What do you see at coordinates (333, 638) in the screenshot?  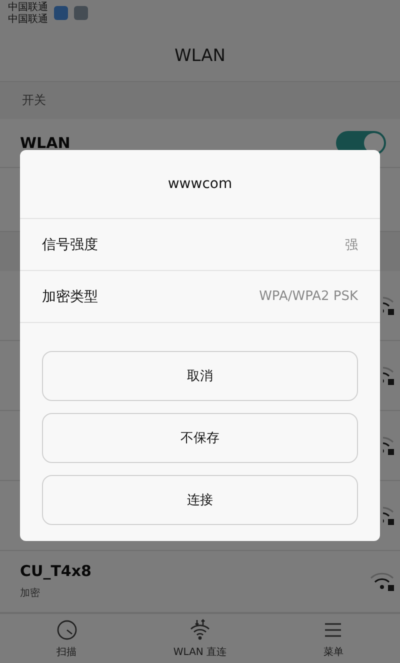 I see `nav-button: 菜单` at bounding box center [333, 638].